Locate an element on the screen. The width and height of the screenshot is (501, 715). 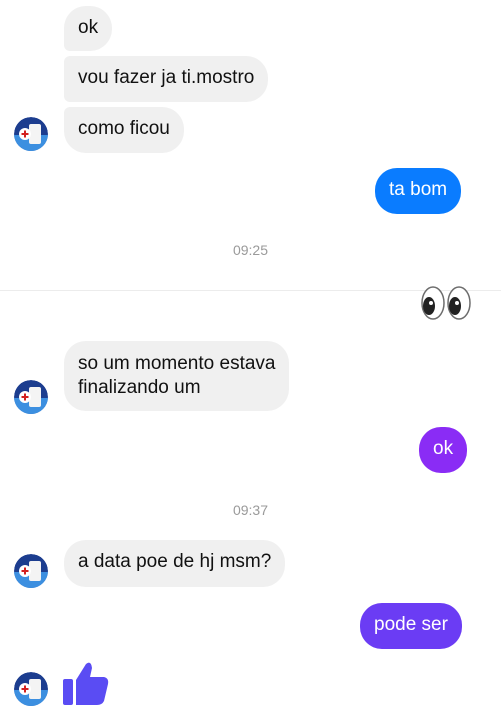
outgoing-message: ok is located at coordinates (443, 450).